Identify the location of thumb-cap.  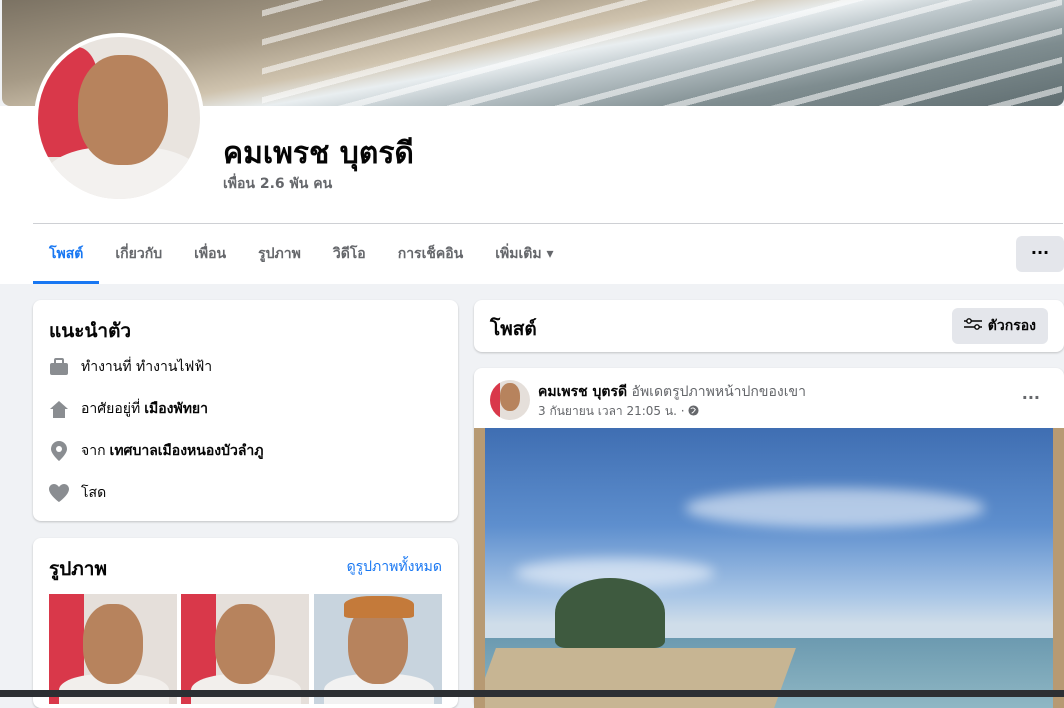
(379, 607).